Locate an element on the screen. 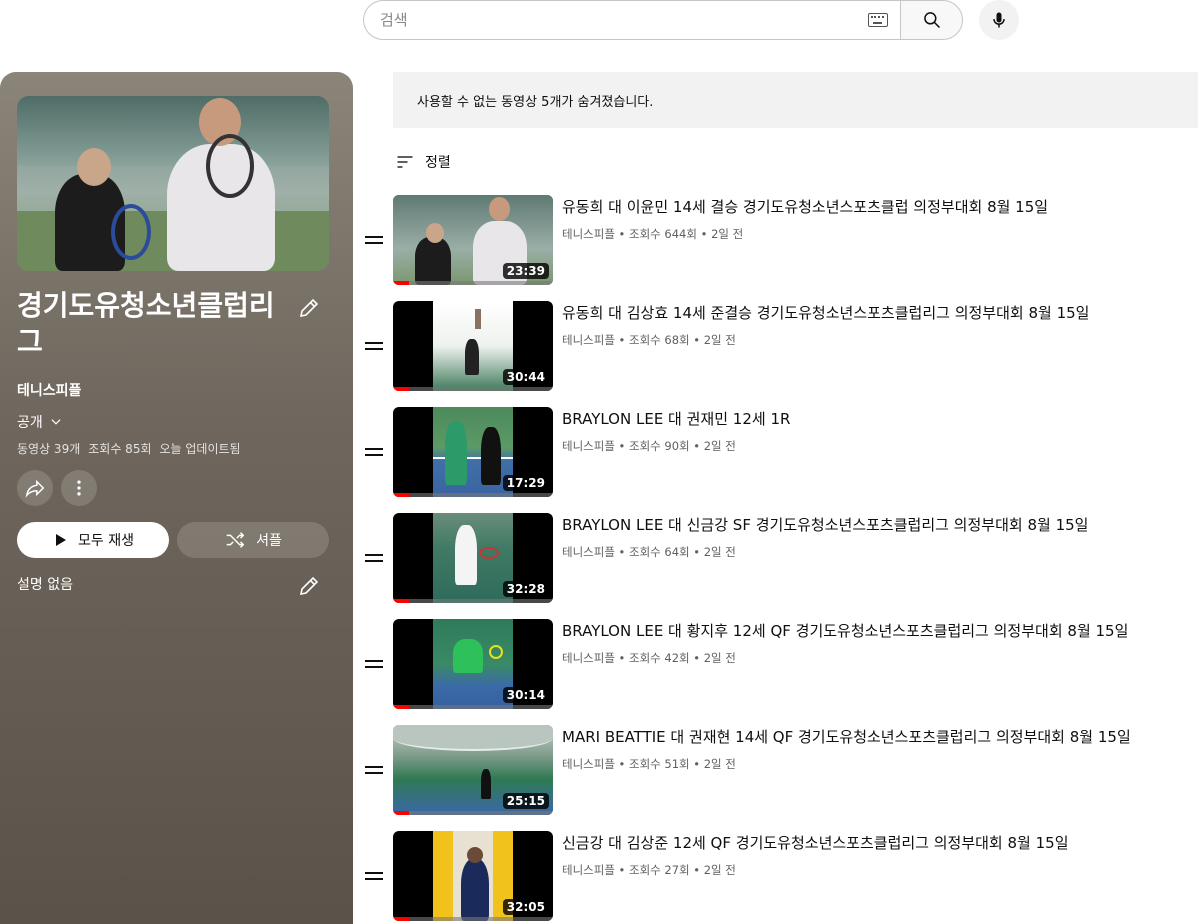 The width and height of the screenshot is (1198, 924). video-meta: 테니스피플 • 조회수 64회 • 2일 전 is located at coordinates (649, 552).